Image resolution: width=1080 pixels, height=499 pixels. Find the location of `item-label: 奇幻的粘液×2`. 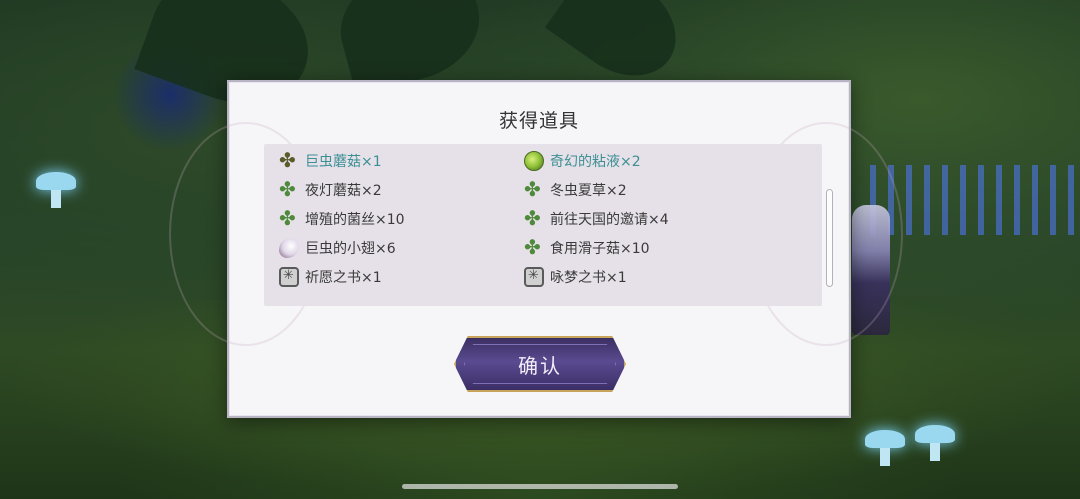

item-label: 奇幻的粘液×2 is located at coordinates (595, 162).